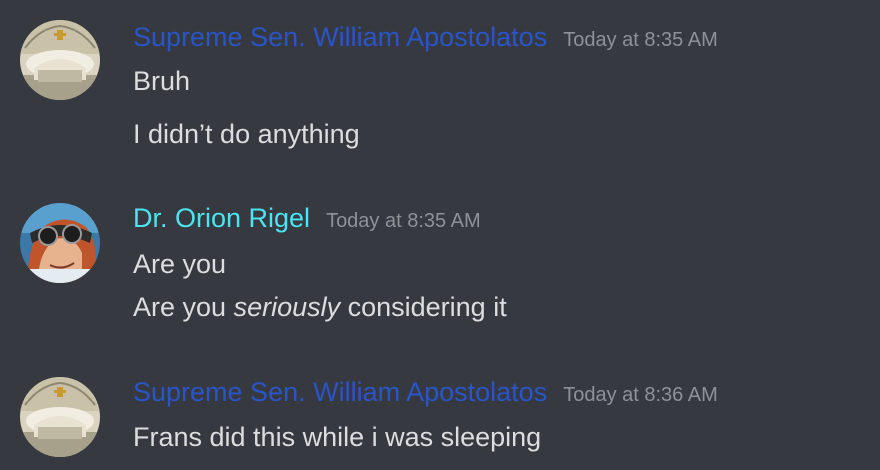 This screenshot has height=470, width=880. What do you see at coordinates (246, 134) in the screenshot?
I see `message-text: I didn’t do anything` at bounding box center [246, 134].